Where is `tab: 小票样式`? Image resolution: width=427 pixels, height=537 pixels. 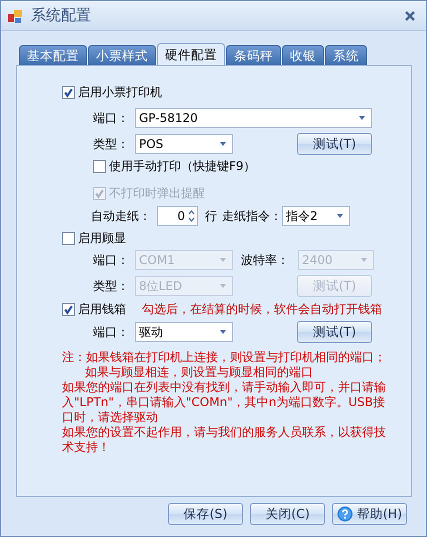
tab: 小票样式 is located at coordinates (122, 55).